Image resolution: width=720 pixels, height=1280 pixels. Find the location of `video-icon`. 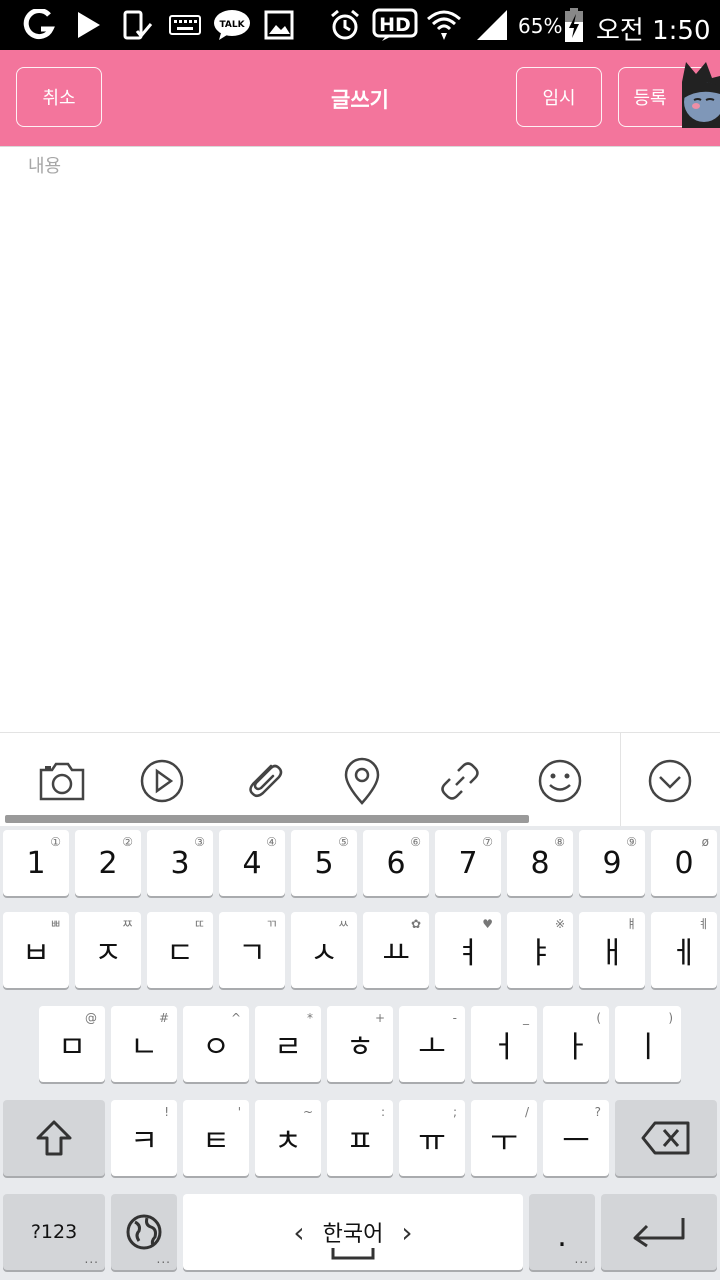

video-icon is located at coordinates (162, 781).